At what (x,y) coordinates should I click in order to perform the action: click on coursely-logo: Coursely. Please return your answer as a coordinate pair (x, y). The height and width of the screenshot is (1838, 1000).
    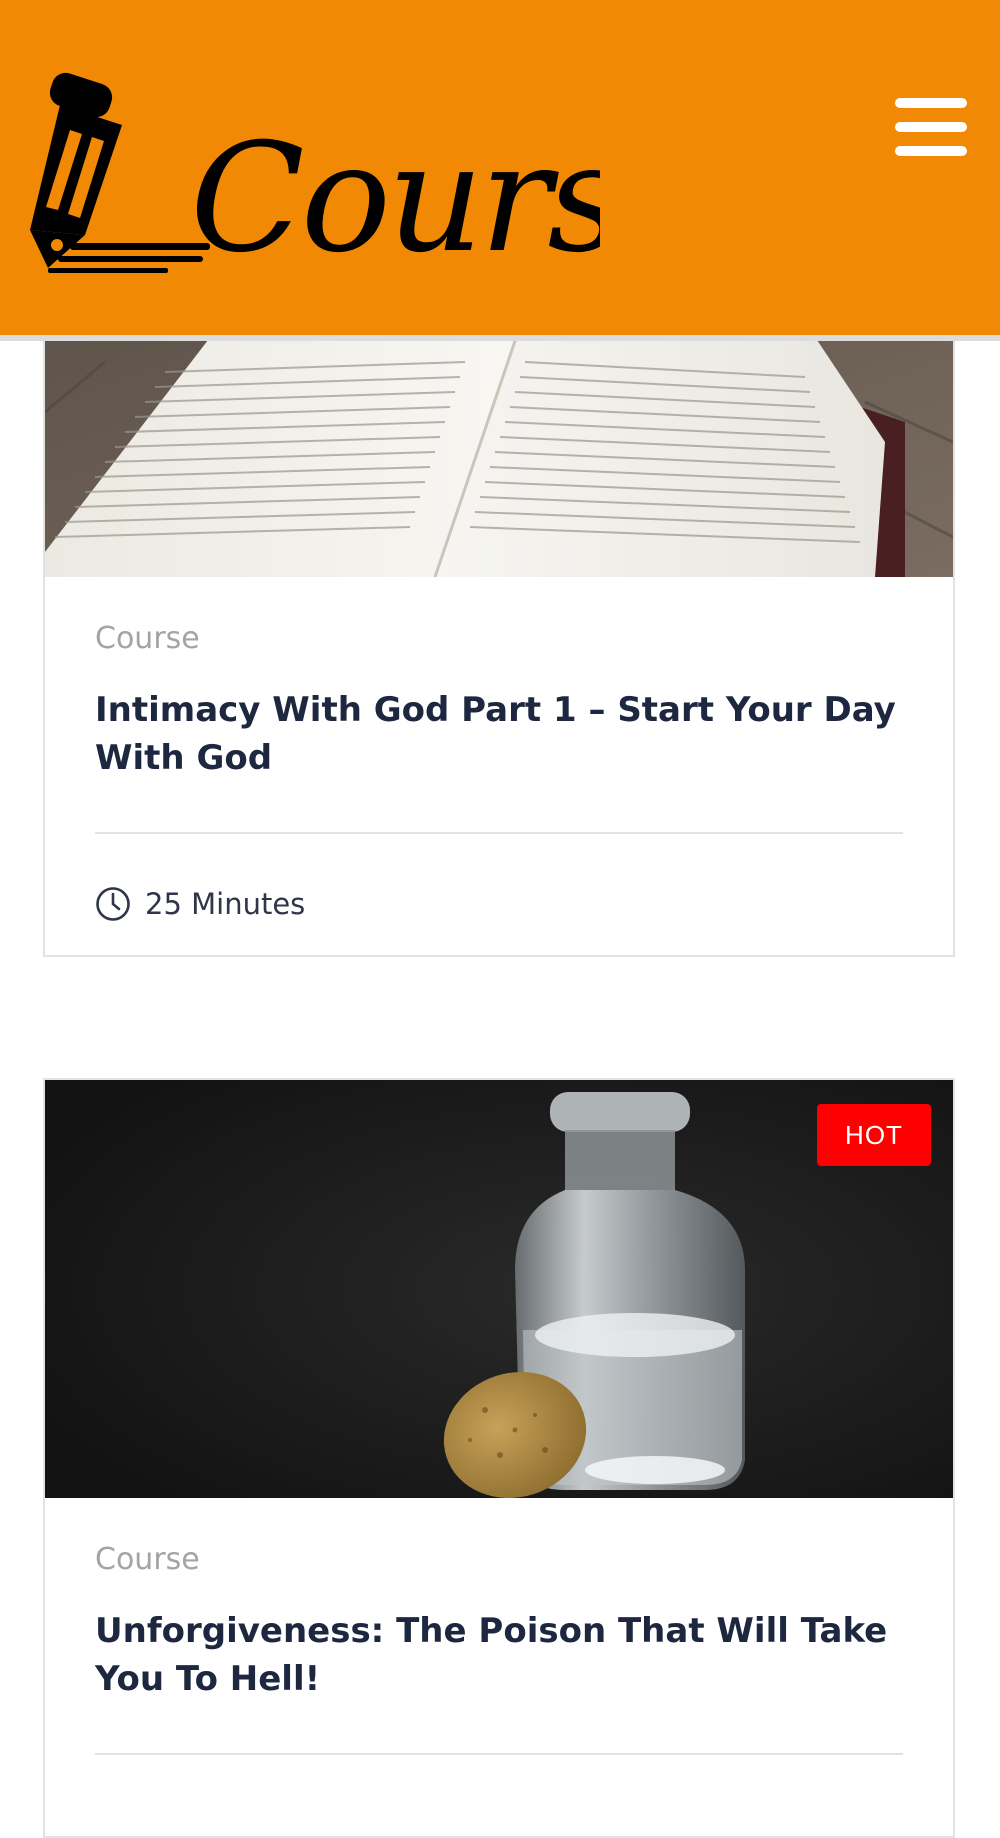
    Looking at the image, I should click on (435, 179).